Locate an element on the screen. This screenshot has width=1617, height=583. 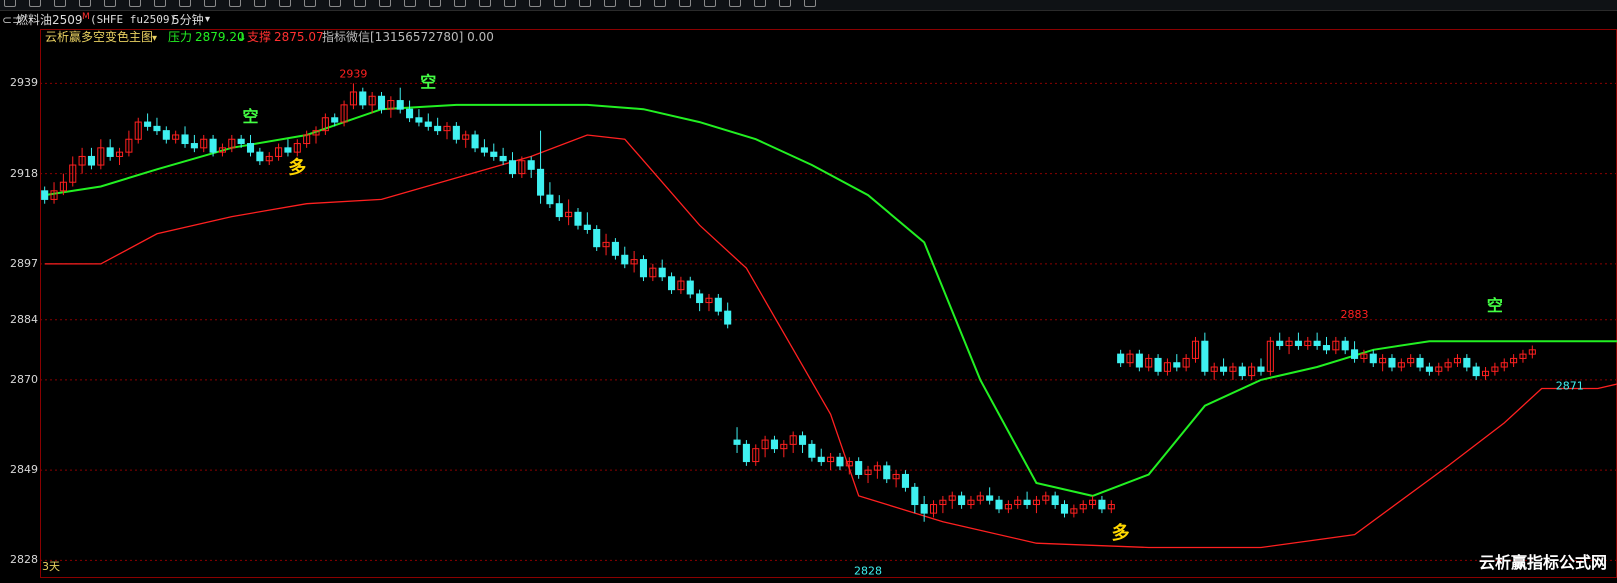
fork-icon is located at coordinates (410, 3).